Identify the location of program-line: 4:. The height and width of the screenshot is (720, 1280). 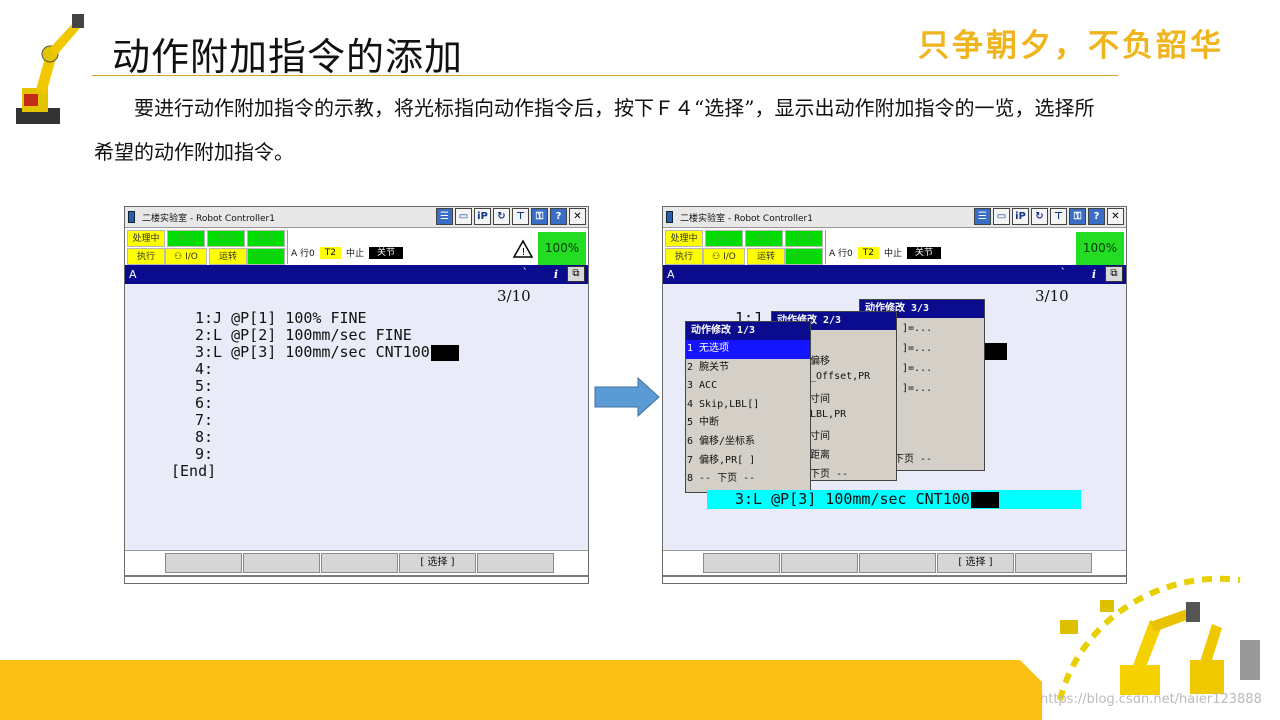
(204, 369).